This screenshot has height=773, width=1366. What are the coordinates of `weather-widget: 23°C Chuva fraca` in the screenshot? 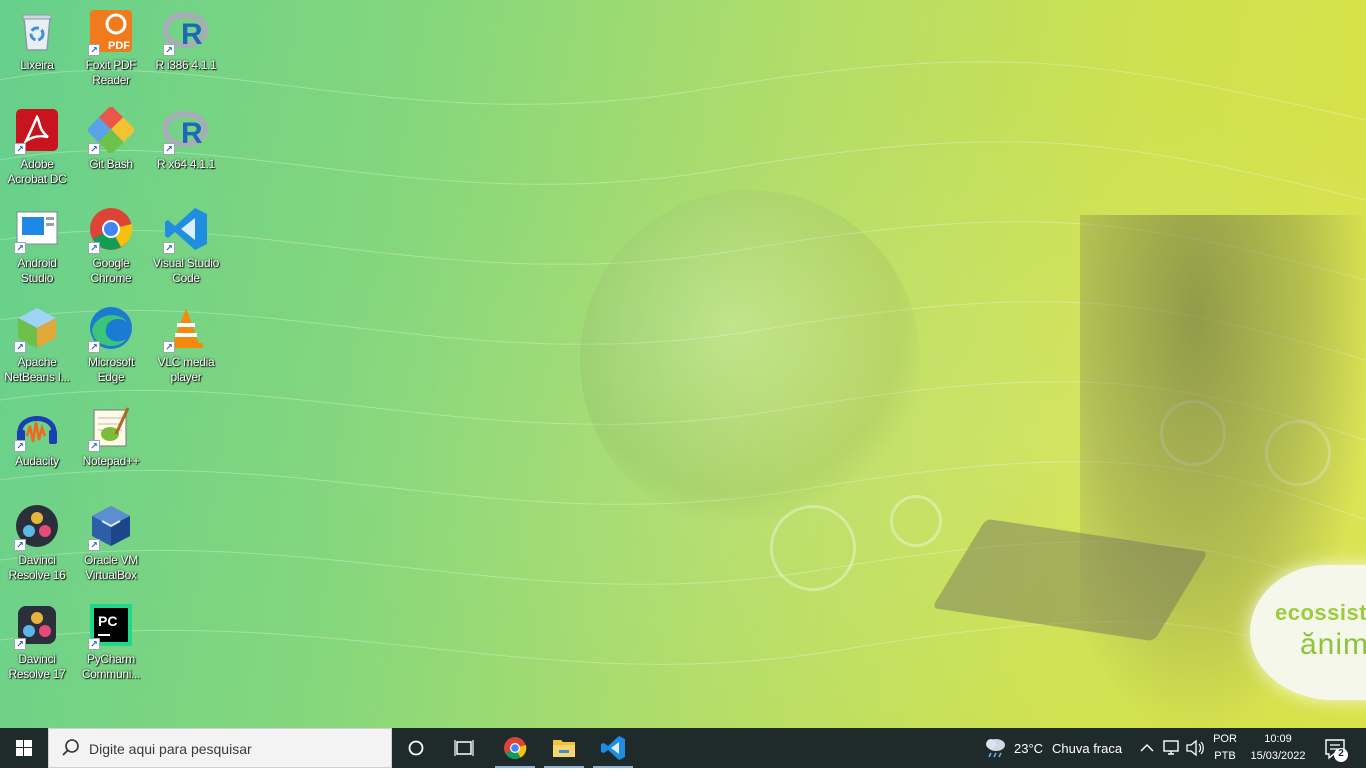 It's located at (1055, 748).